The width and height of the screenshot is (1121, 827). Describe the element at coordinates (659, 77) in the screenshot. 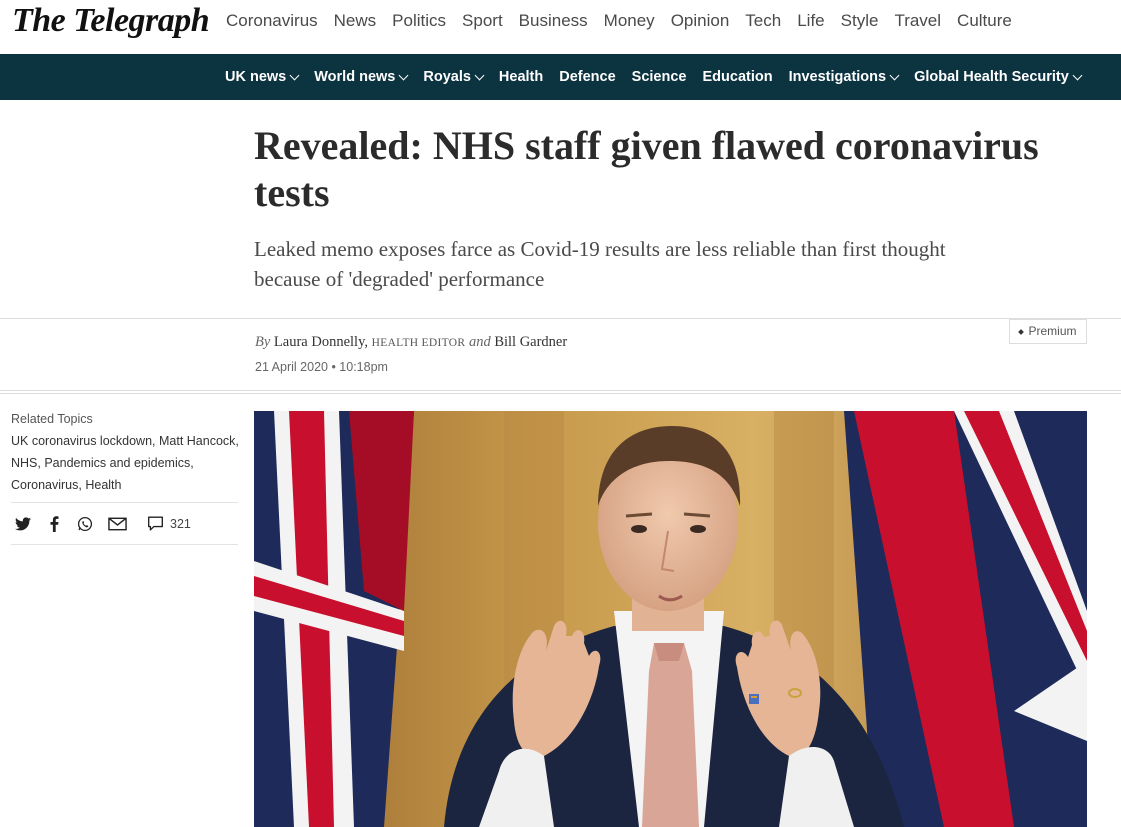

I see `subnav-item-science: Science` at that location.